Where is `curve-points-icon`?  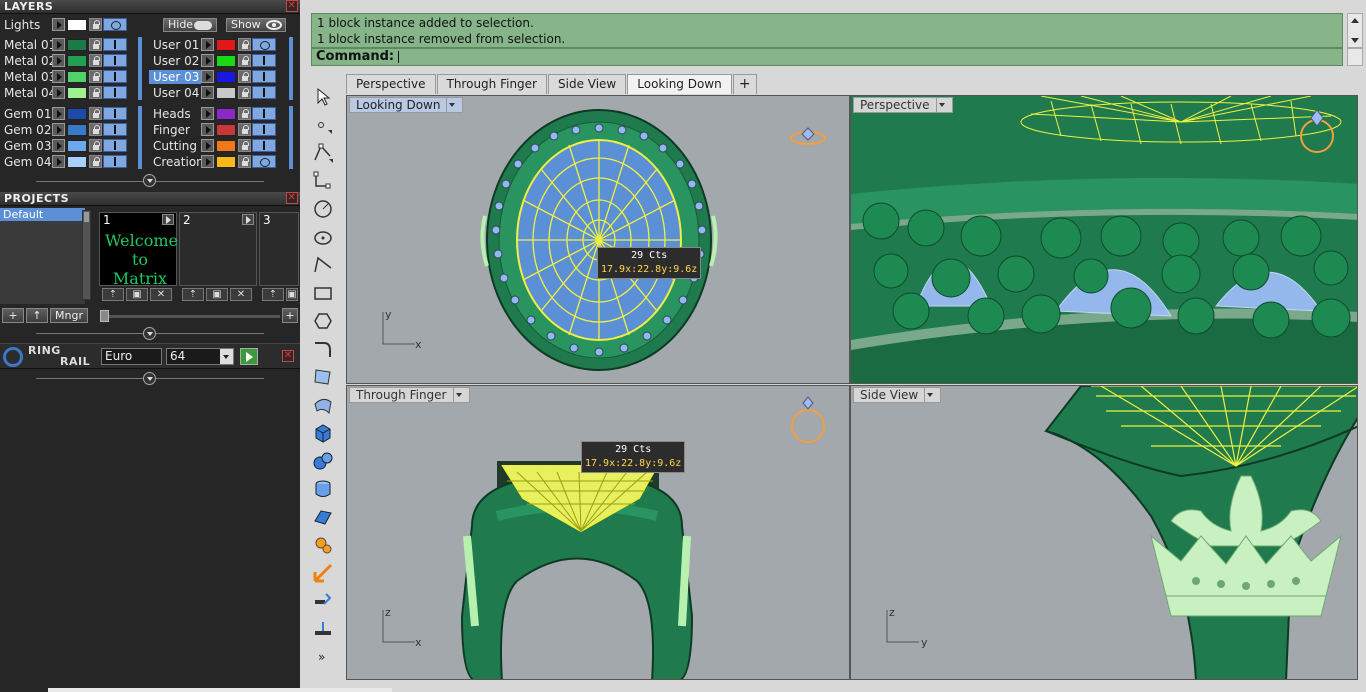
curve-points-icon is located at coordinates (323, 181).